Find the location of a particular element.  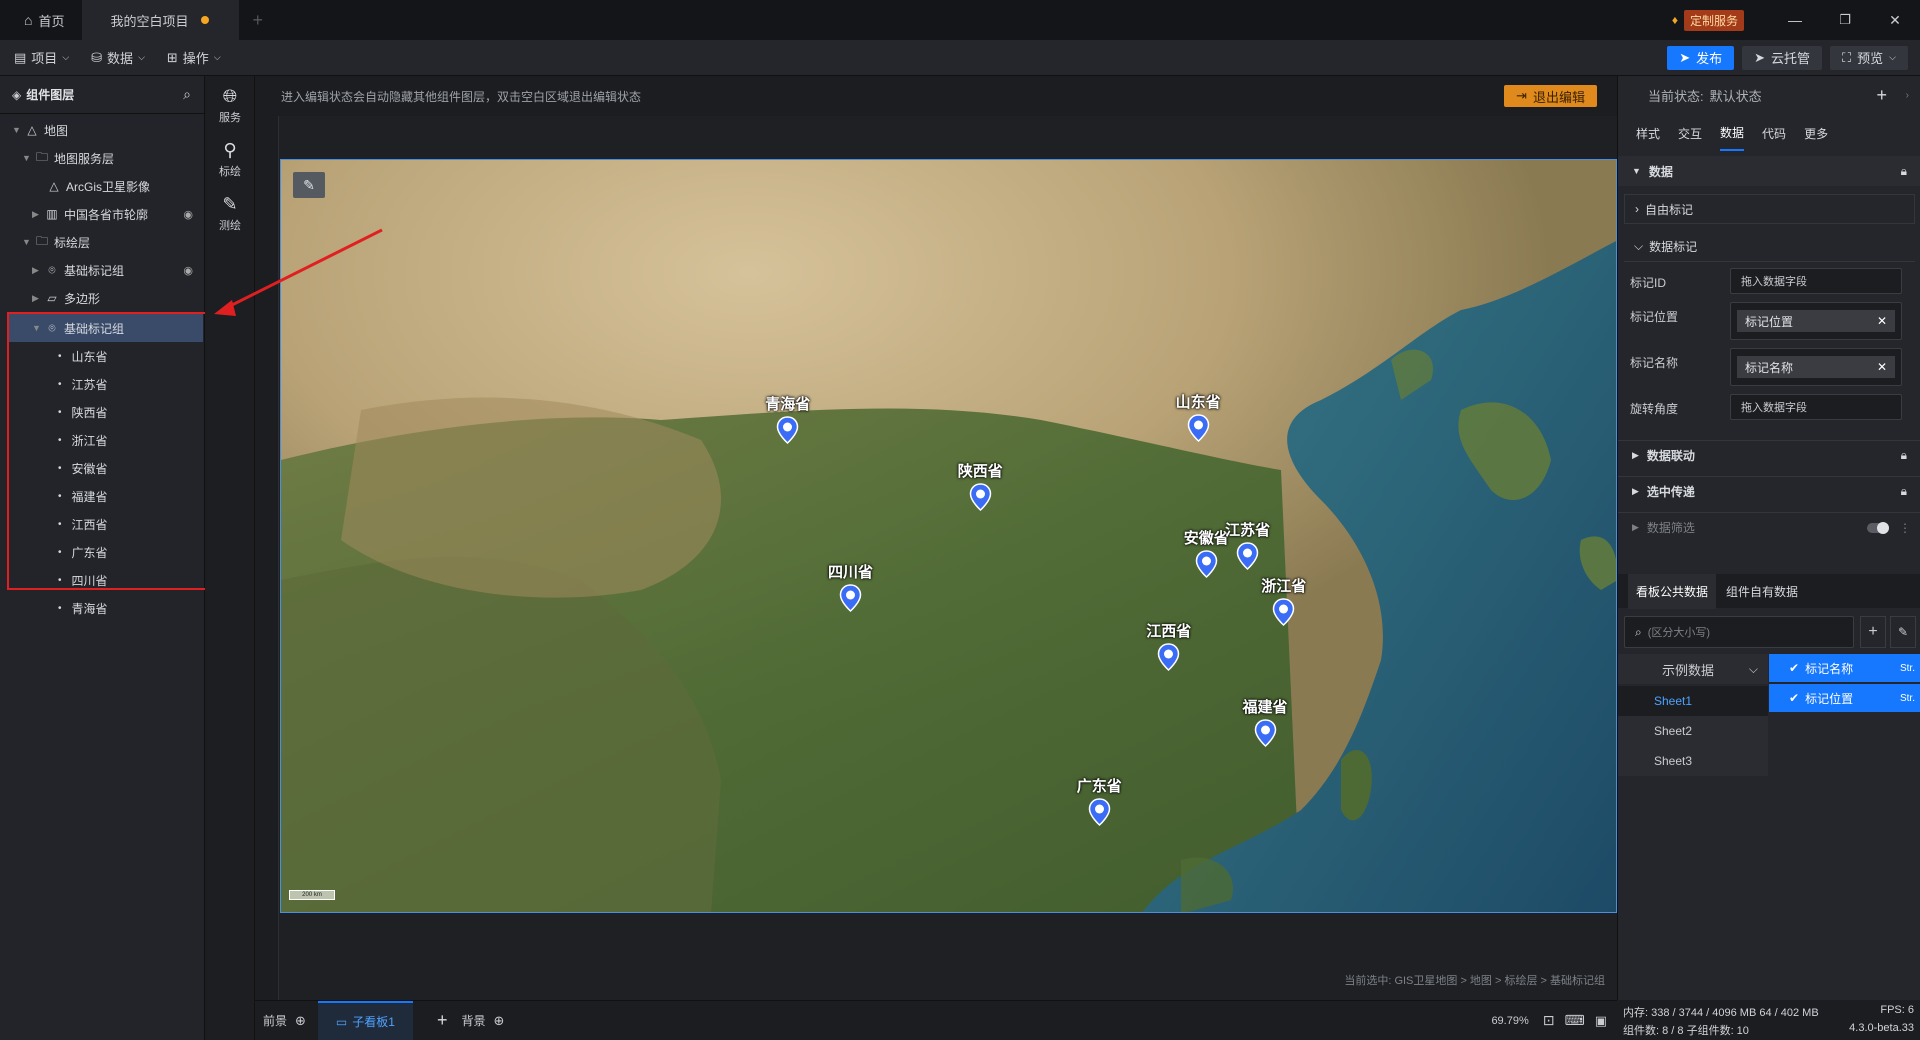

tab-home: ⌂ 首页 is located at coordinates (41, 20).